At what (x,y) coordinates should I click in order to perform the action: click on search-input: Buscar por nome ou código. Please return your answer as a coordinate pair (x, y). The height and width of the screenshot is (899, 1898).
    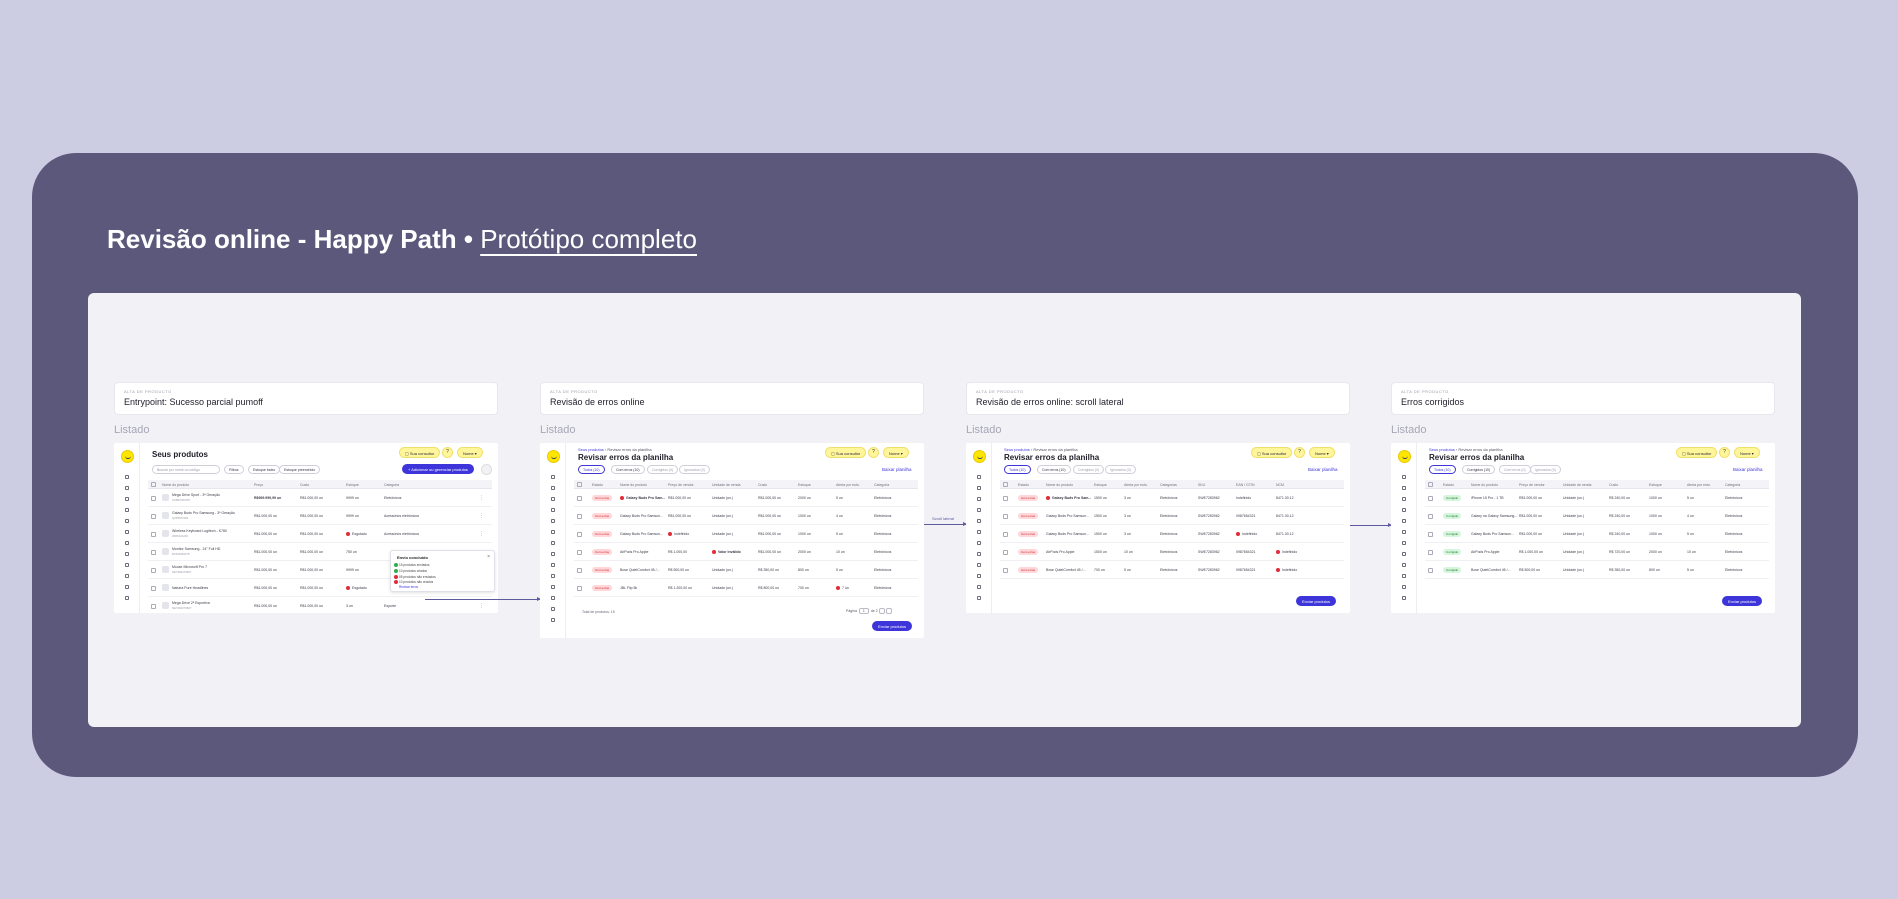
    Looking at the image, I should click on (186, 469).